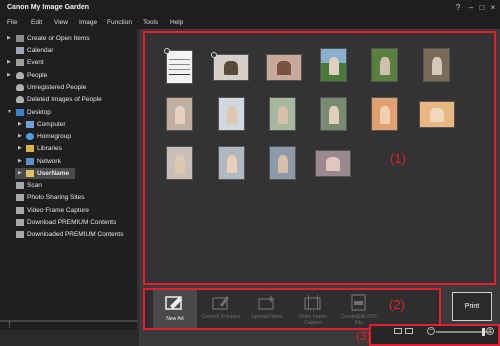  What do you see at coordinates (30, 173) in the screenshot?
I see `folder-icon` at bounding box center [30, 173].